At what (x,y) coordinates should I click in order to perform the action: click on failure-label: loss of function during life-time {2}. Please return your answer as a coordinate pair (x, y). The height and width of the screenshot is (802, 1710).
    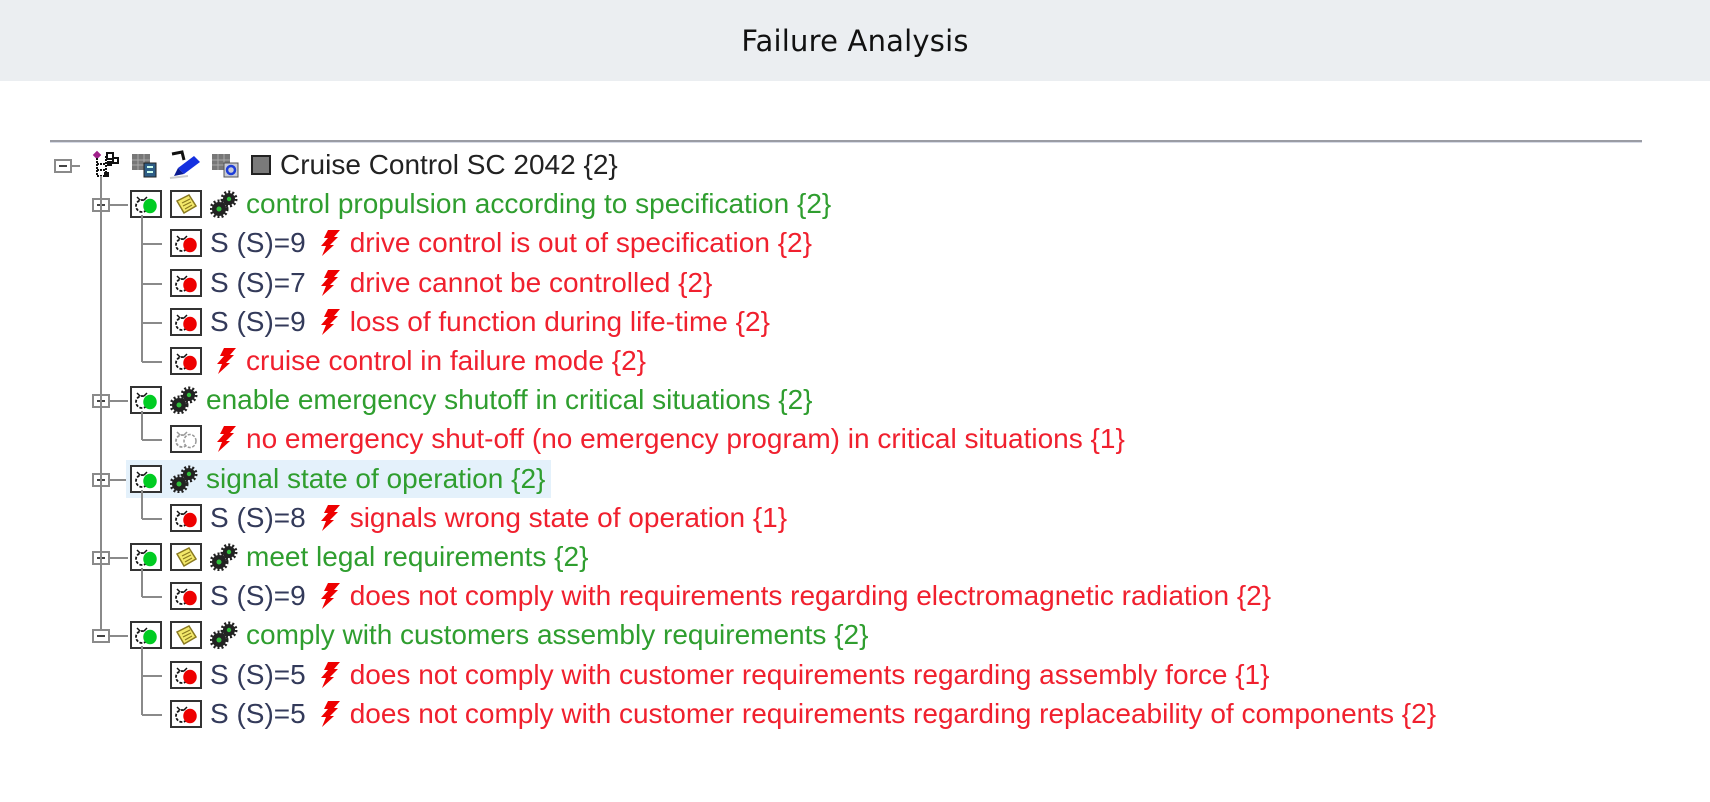
    Looking at the image, I should click on (559, 321).